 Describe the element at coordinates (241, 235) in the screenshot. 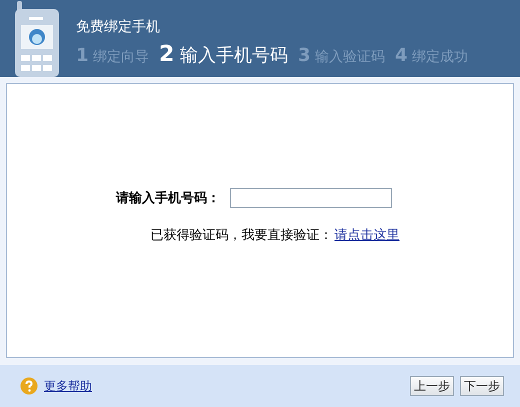

I see `verify-hint: 已获得验证码，我要直接验证：` at that location.